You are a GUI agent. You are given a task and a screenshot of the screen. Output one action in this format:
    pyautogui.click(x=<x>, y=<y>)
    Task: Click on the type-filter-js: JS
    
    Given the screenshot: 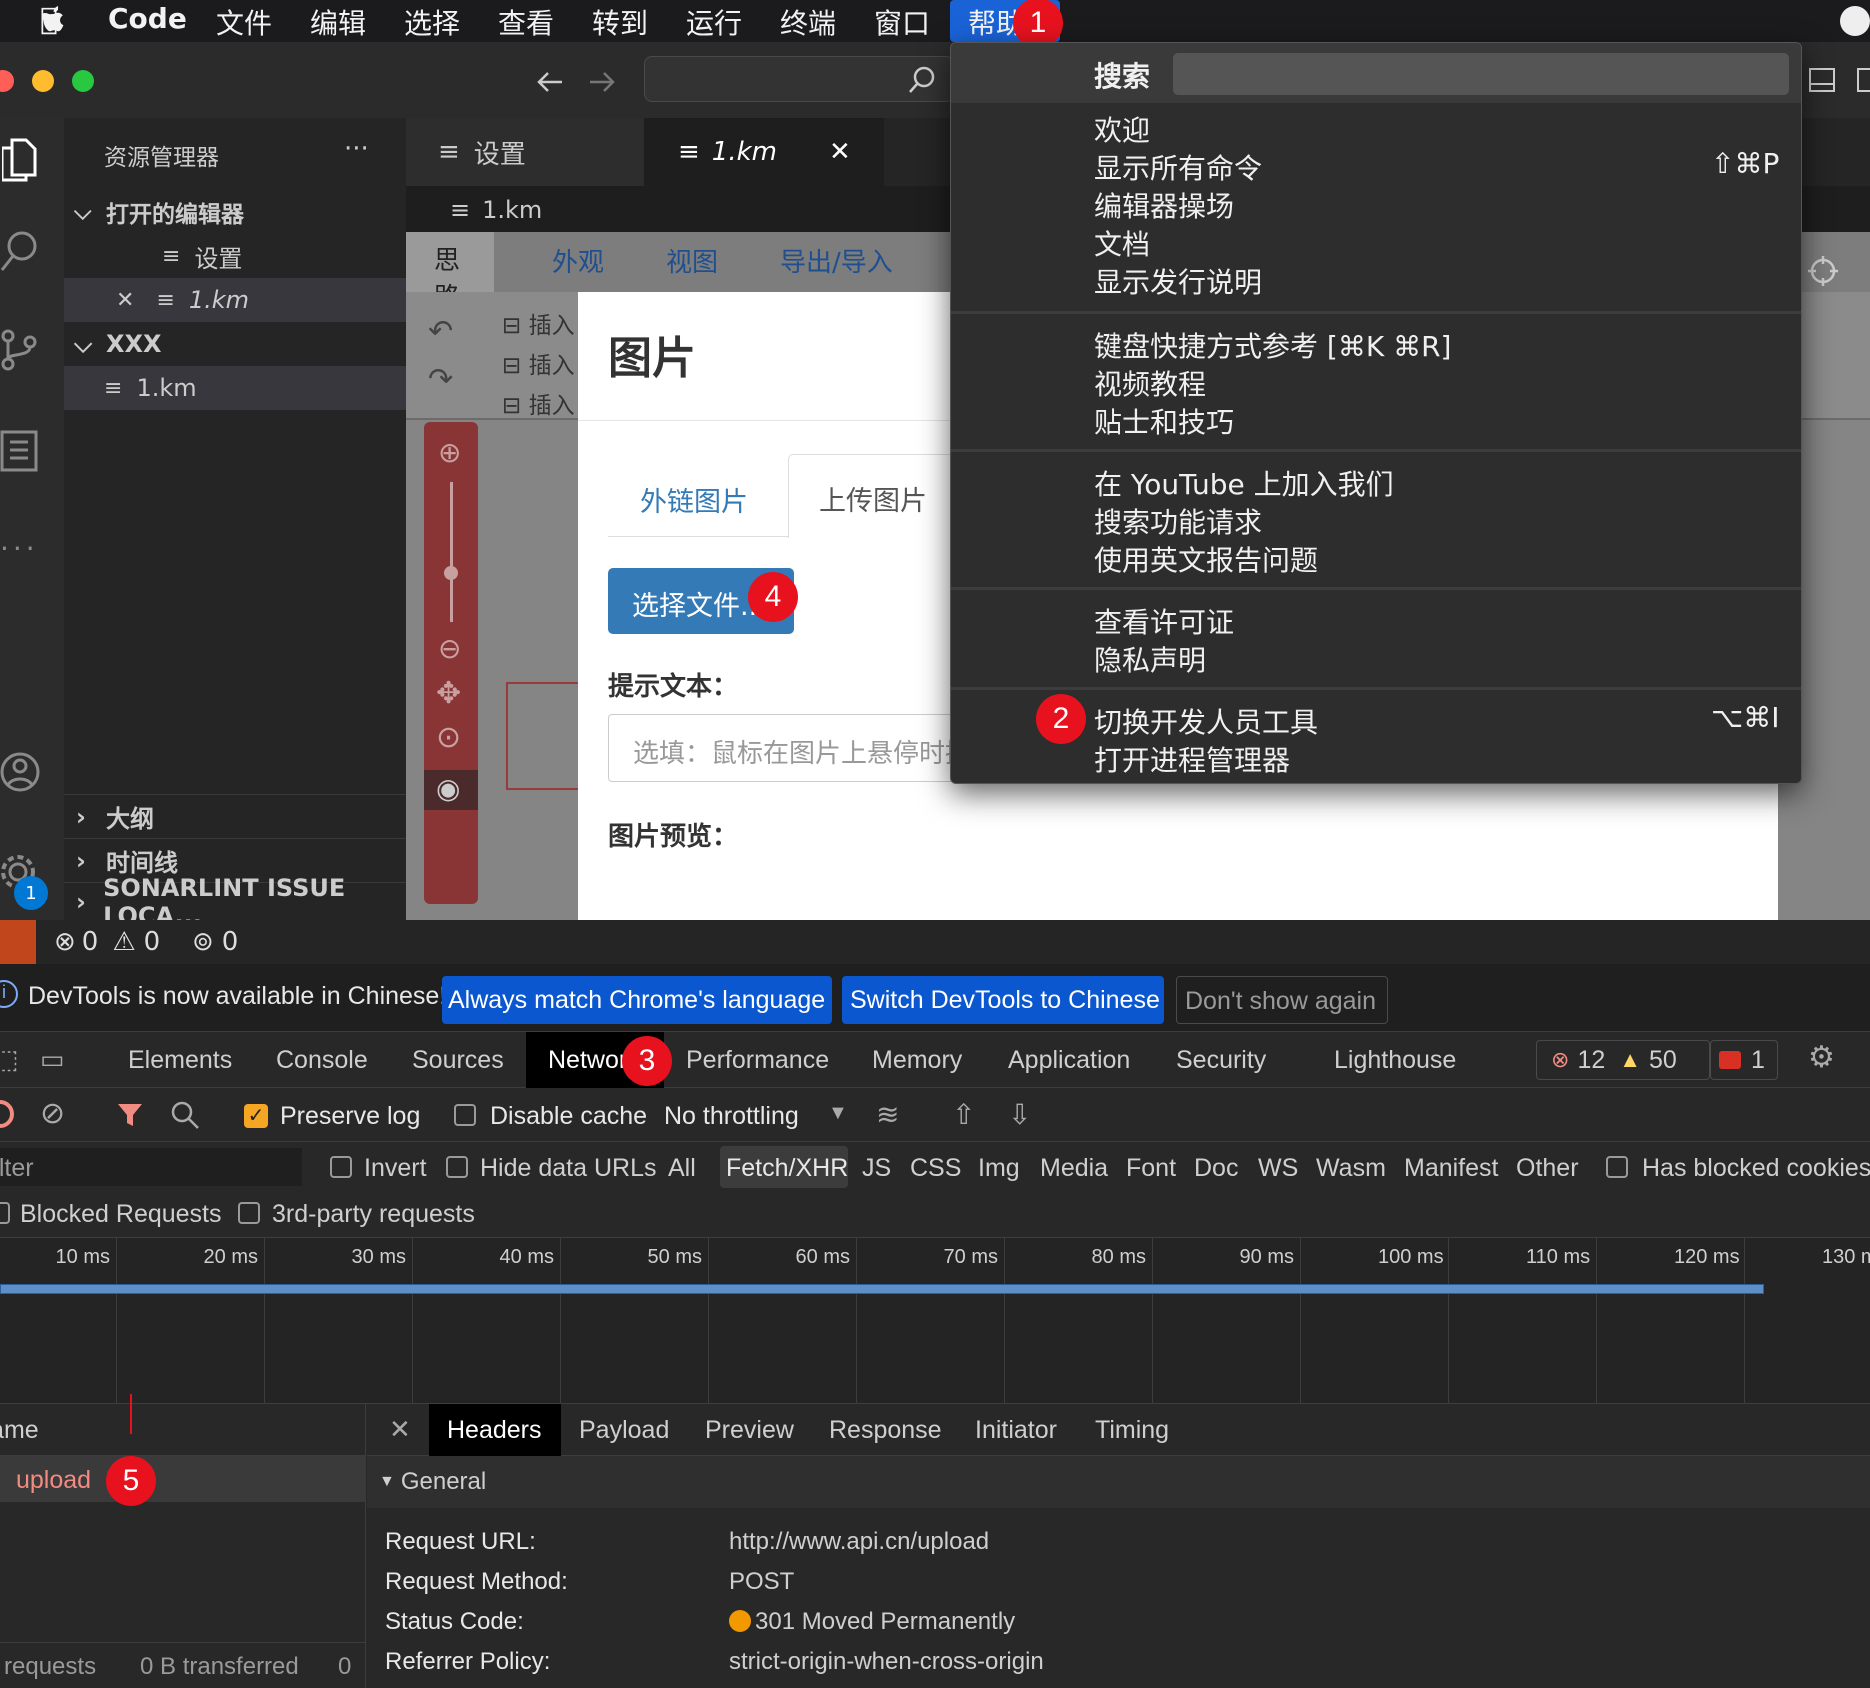 What is the action you would take?
    pyautogui.click(x=876, y=1168)
    